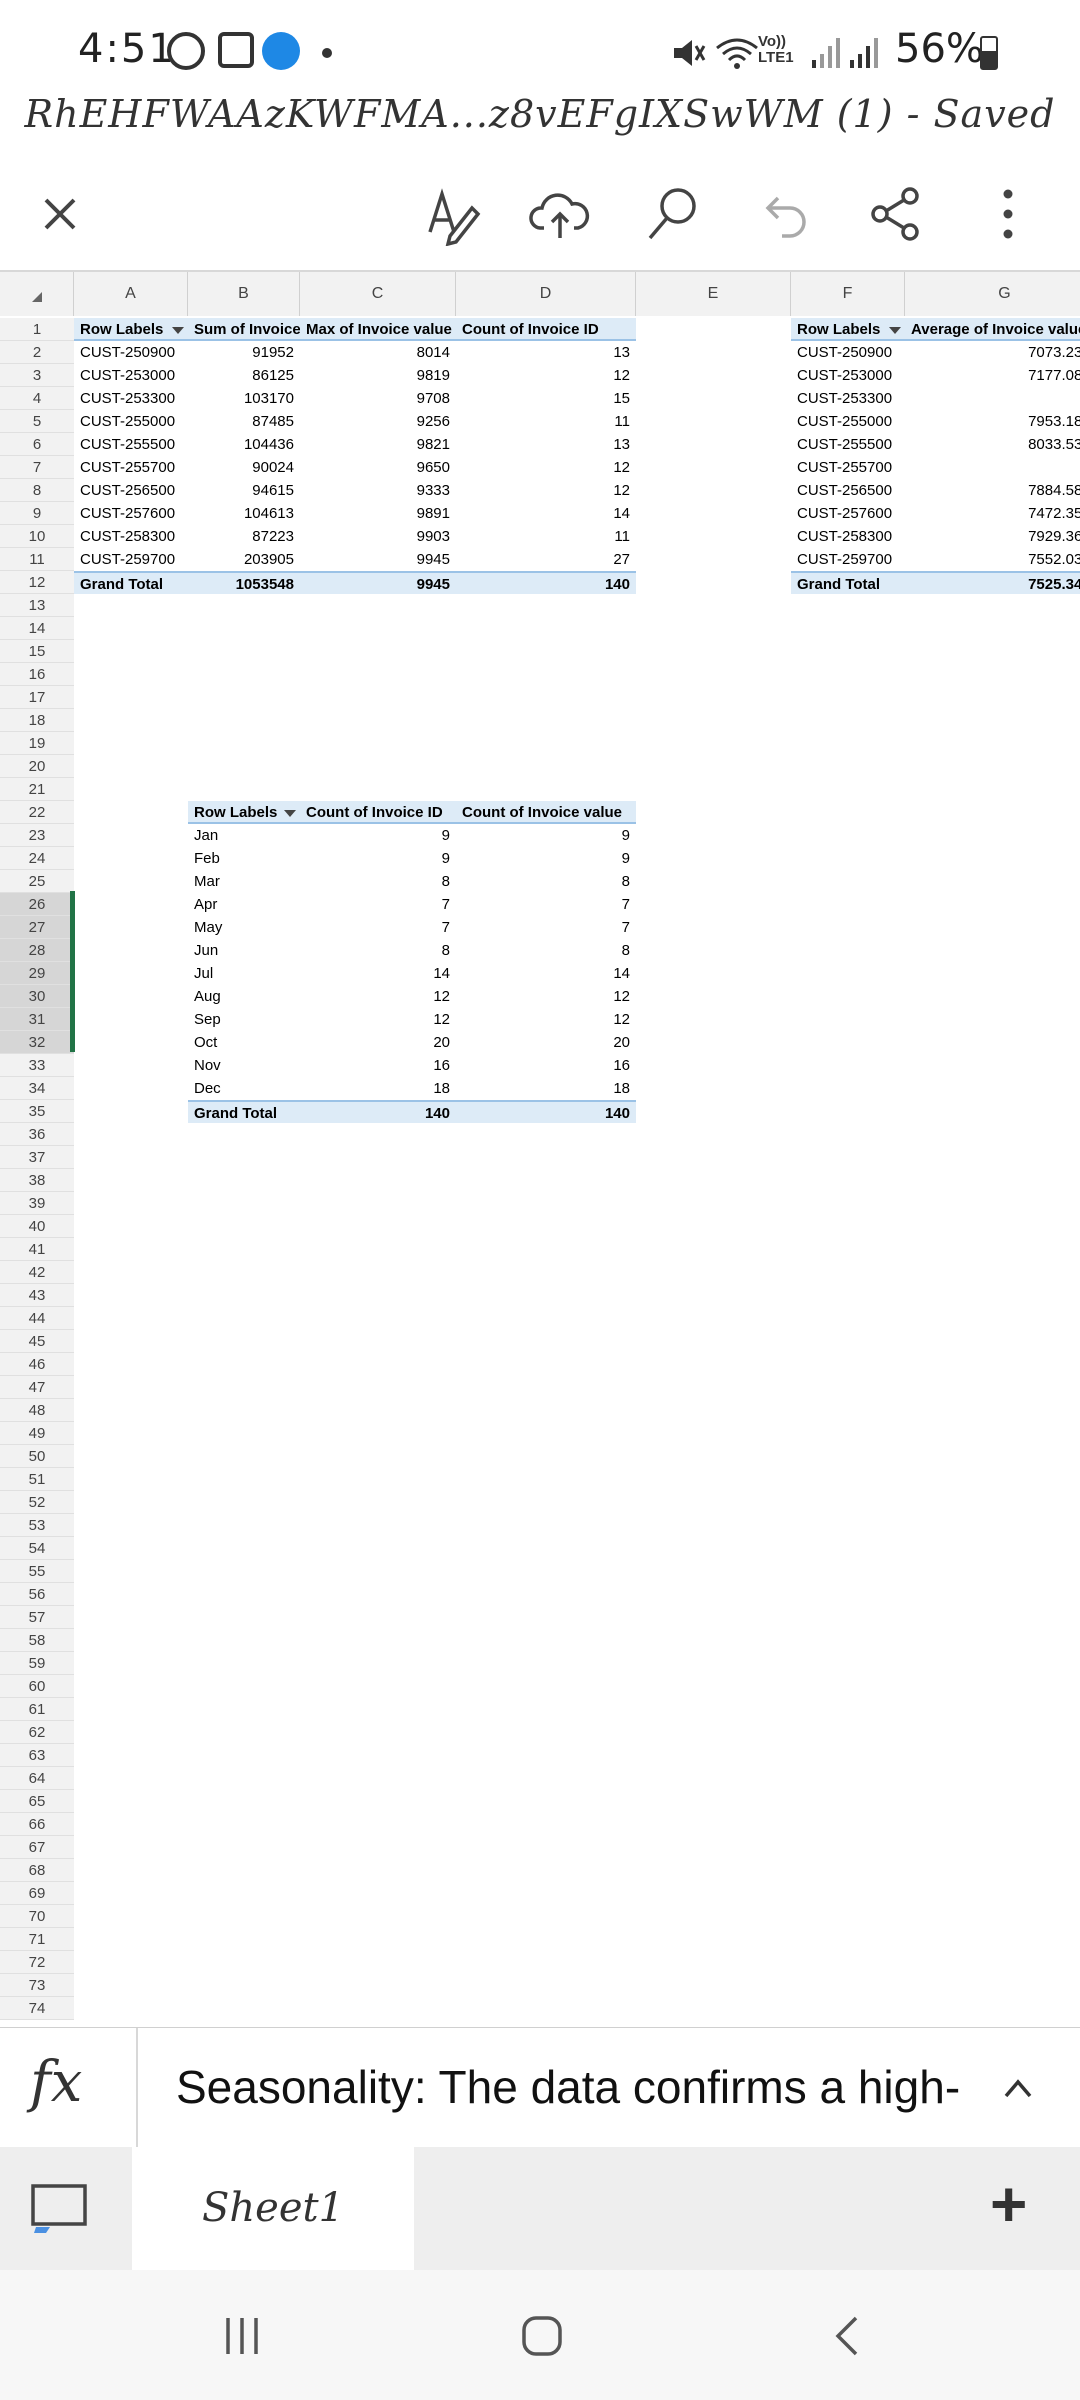  What do you see at coordinates (37, 1272) in the screenshot?
I see `row-header: 42` at bounding box center [37, 1272].